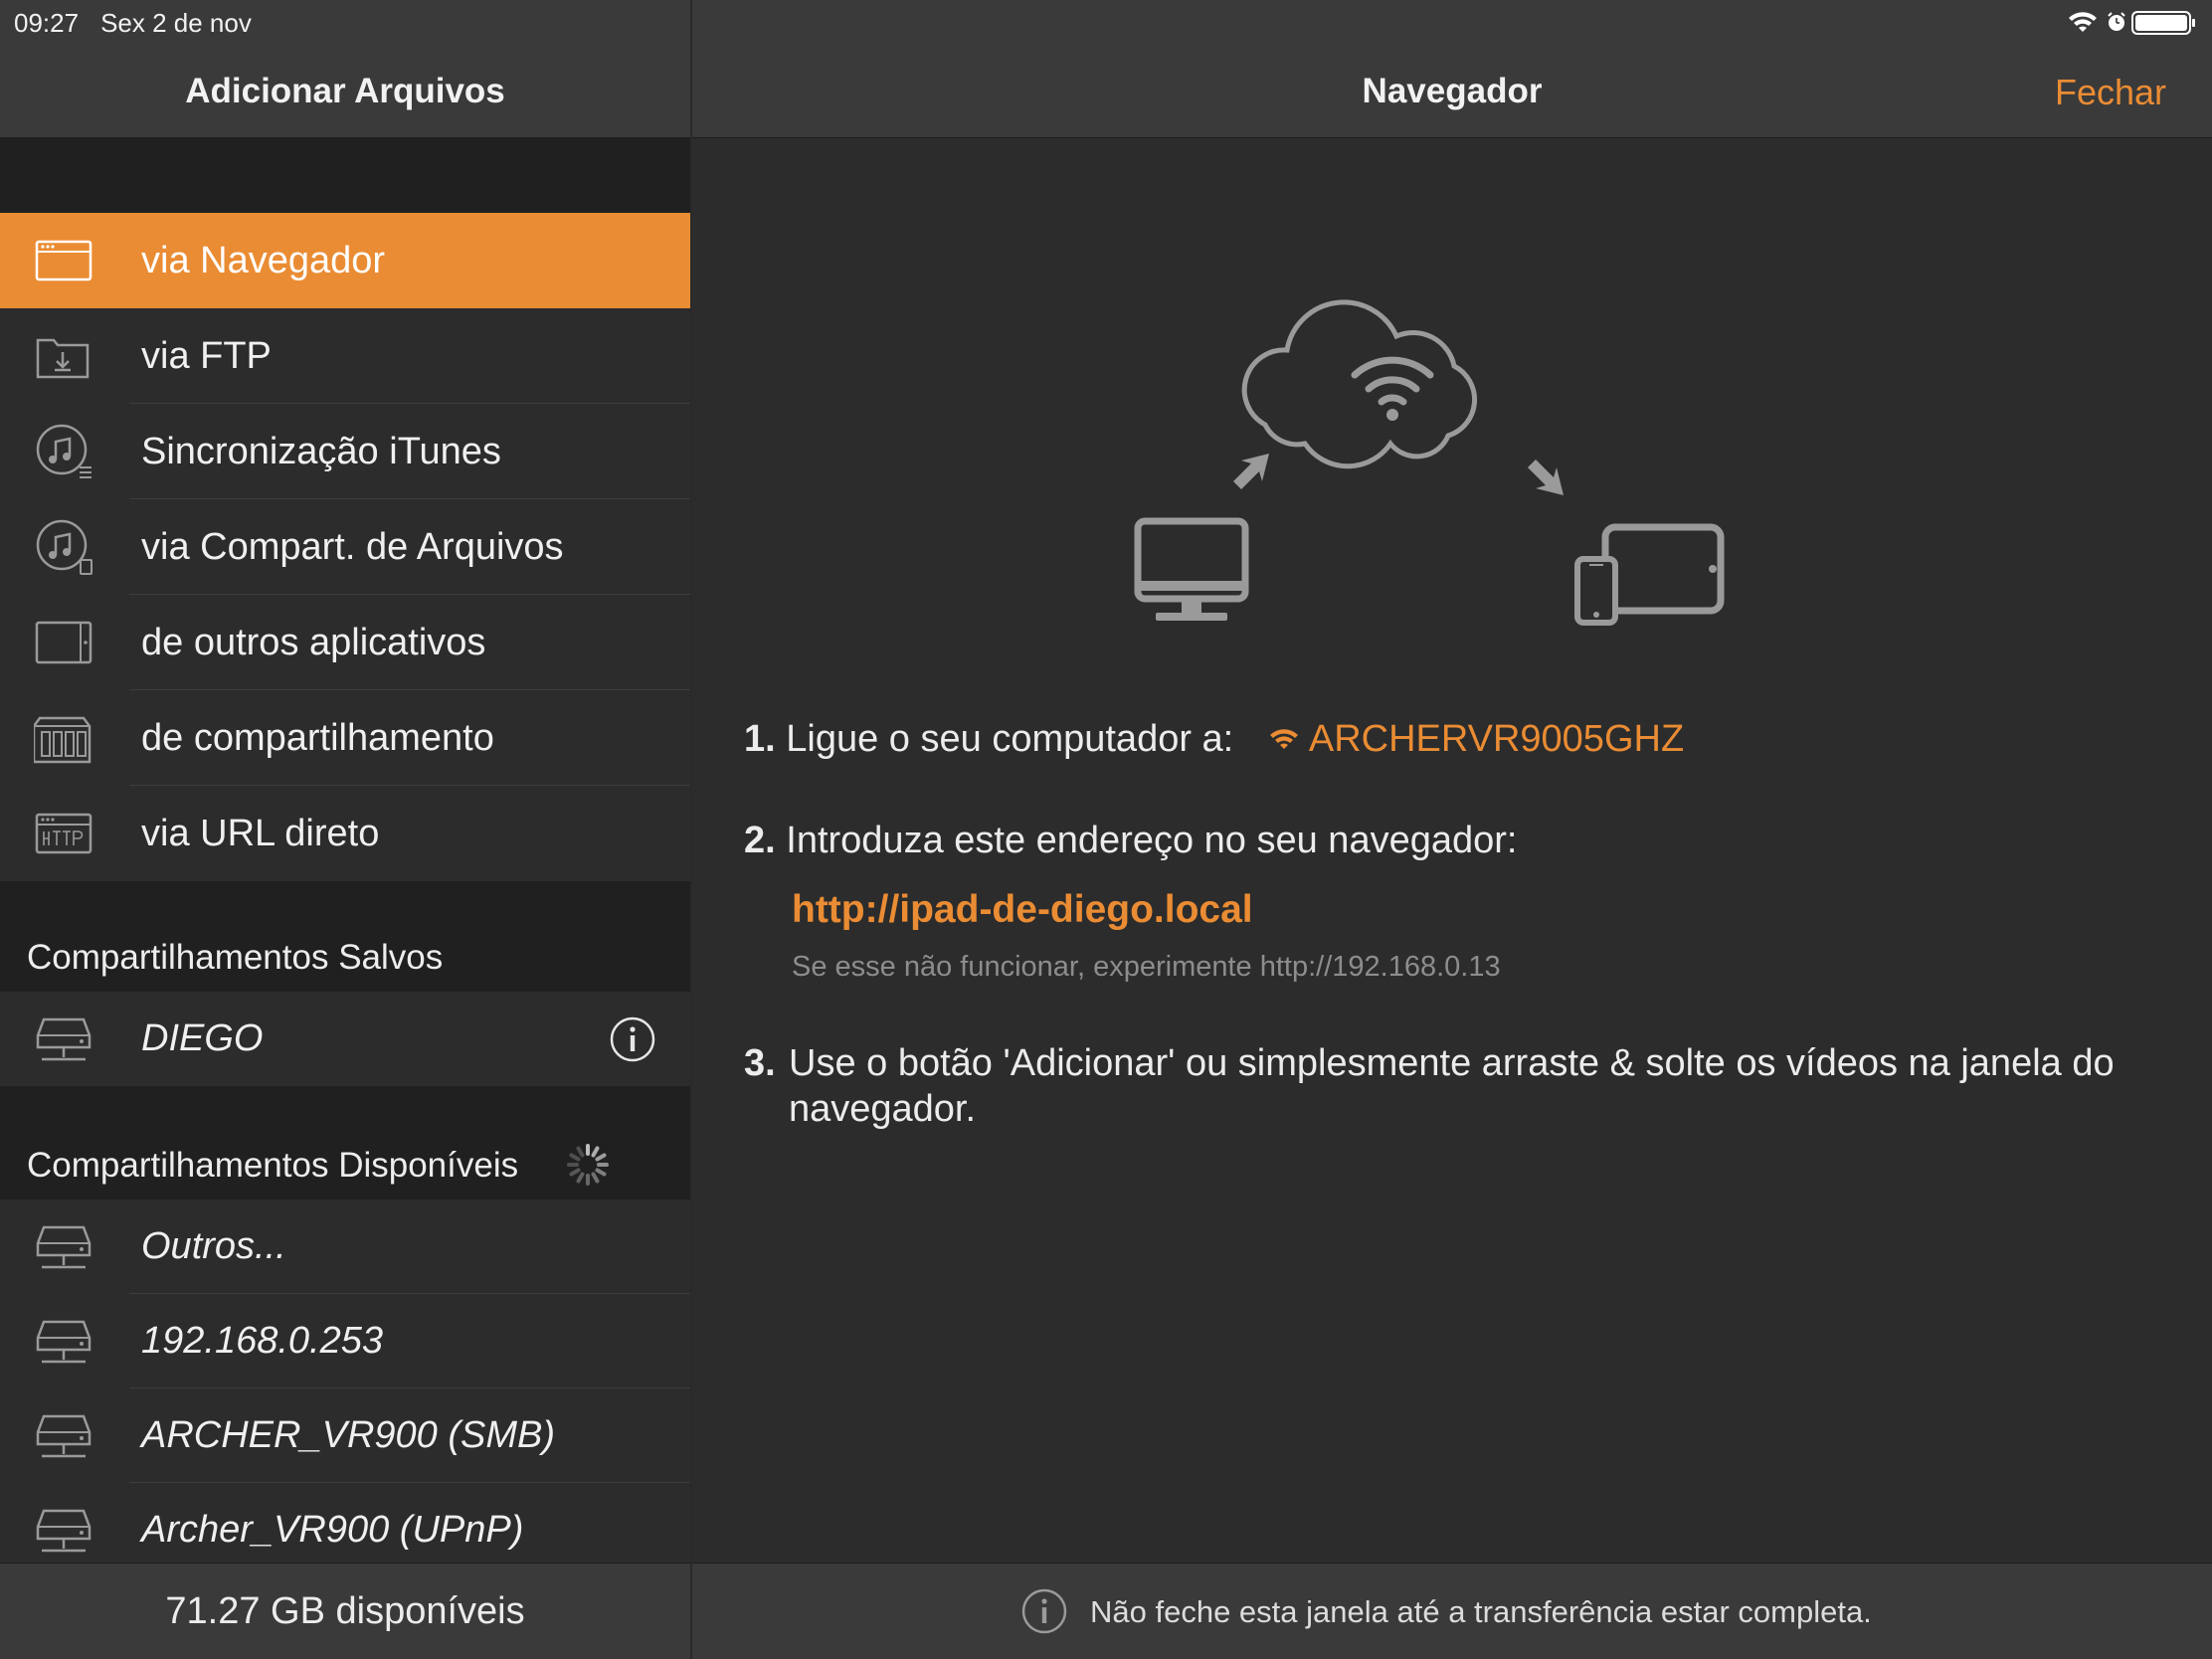  What do you see at coordinates (1649, 574) in the screenshot?
I see `tablet-phone-icon` at bounding box center [1649, 574].